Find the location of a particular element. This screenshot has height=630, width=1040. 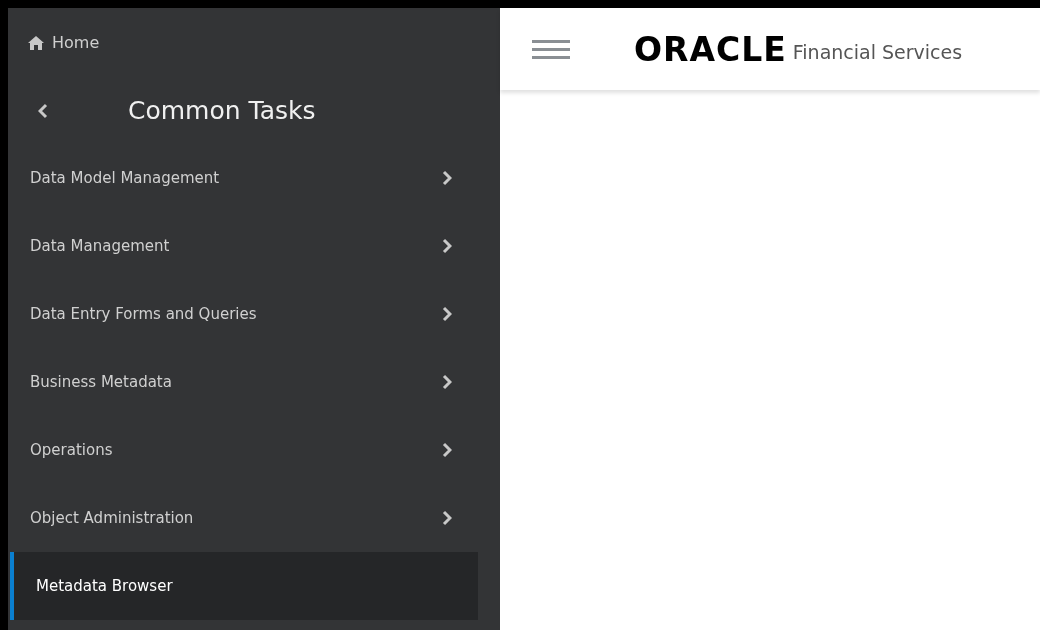

menu-item: Metadata Browser is located at coordinates (244, 586).